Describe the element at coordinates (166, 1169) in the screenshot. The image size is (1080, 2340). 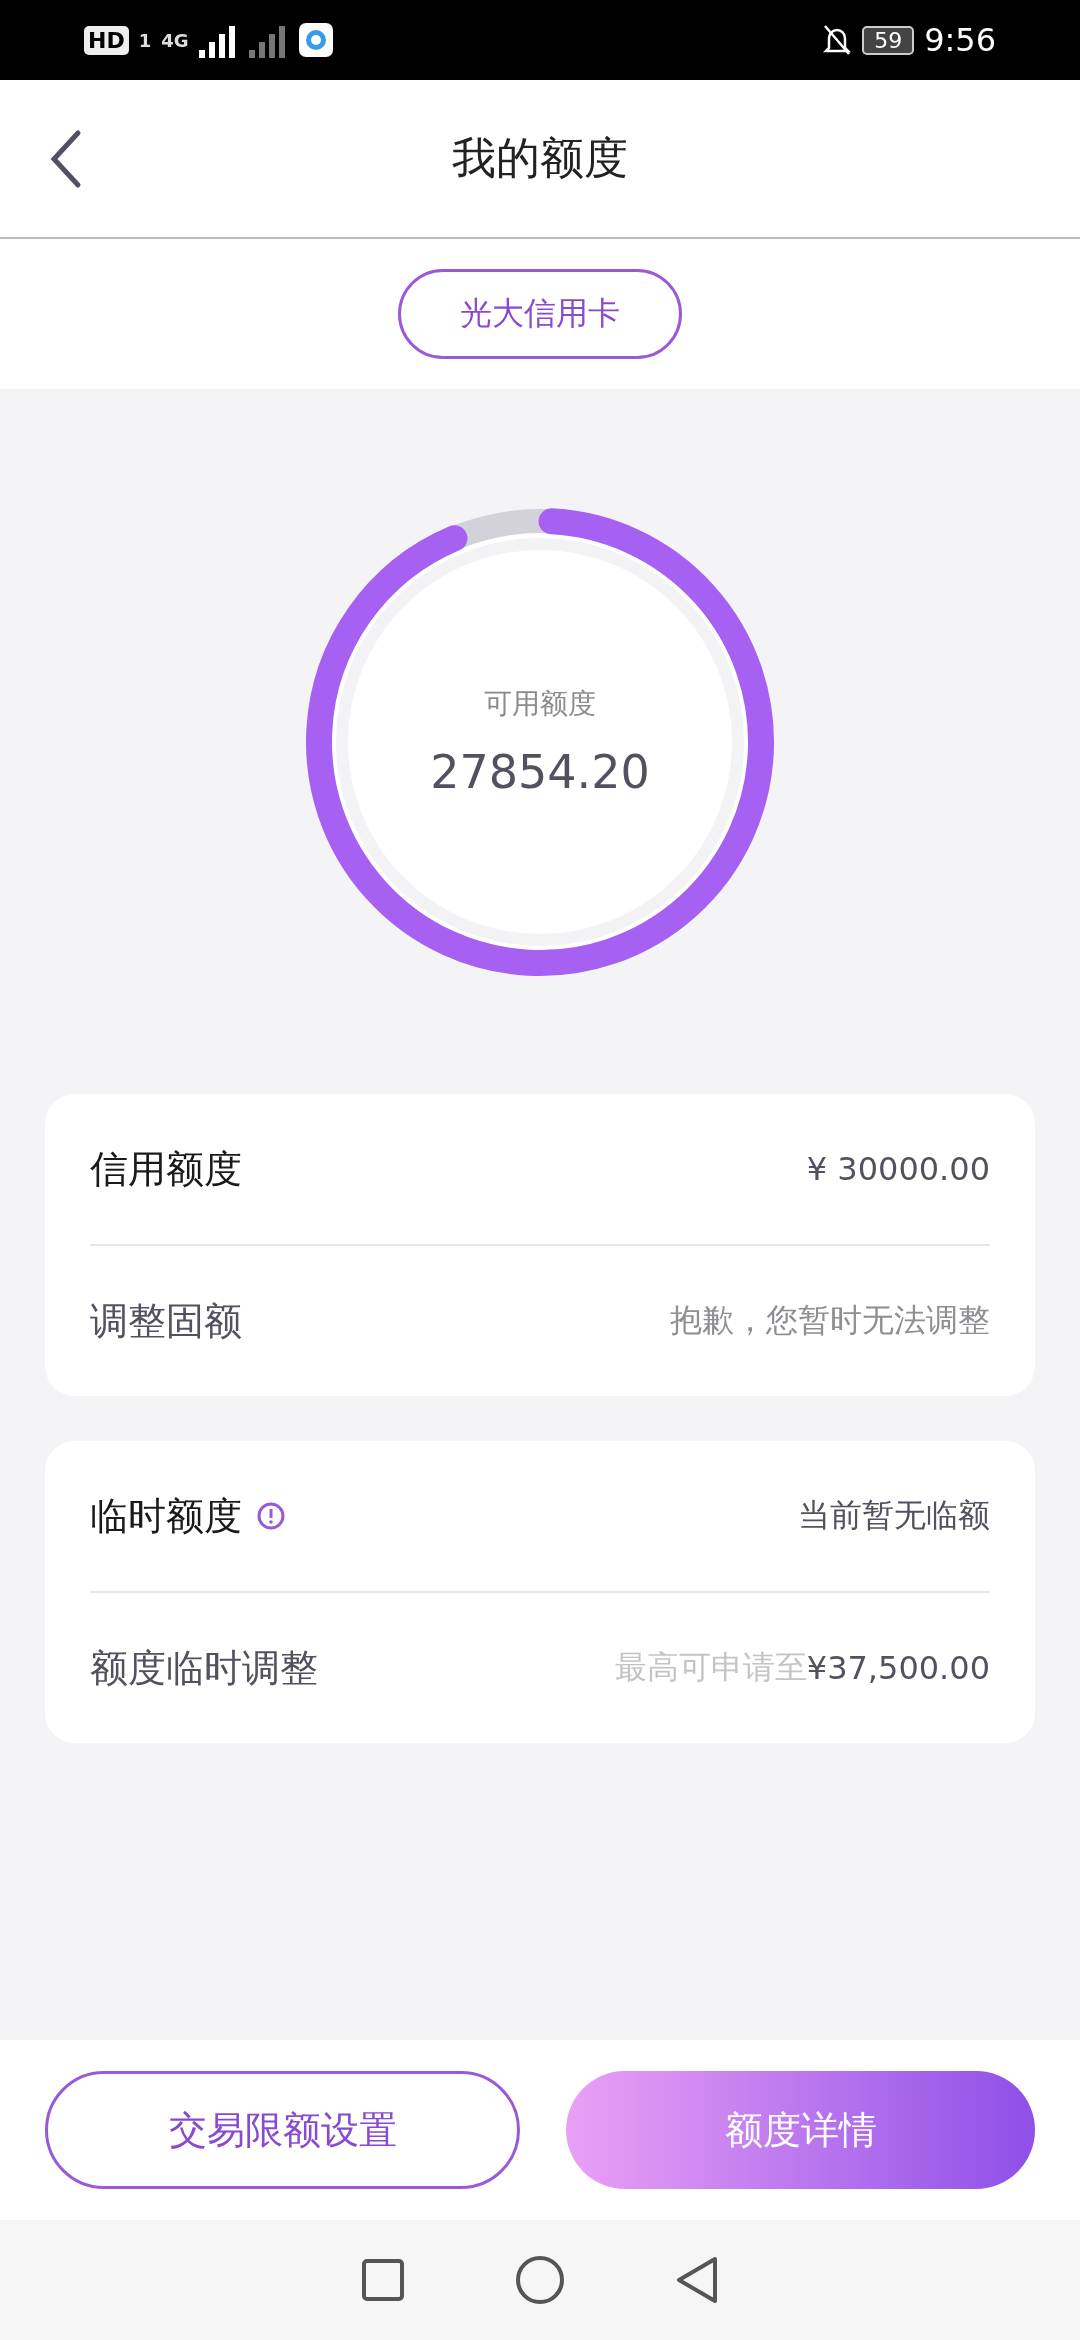
I see `row-label: 信用额度` at that location.